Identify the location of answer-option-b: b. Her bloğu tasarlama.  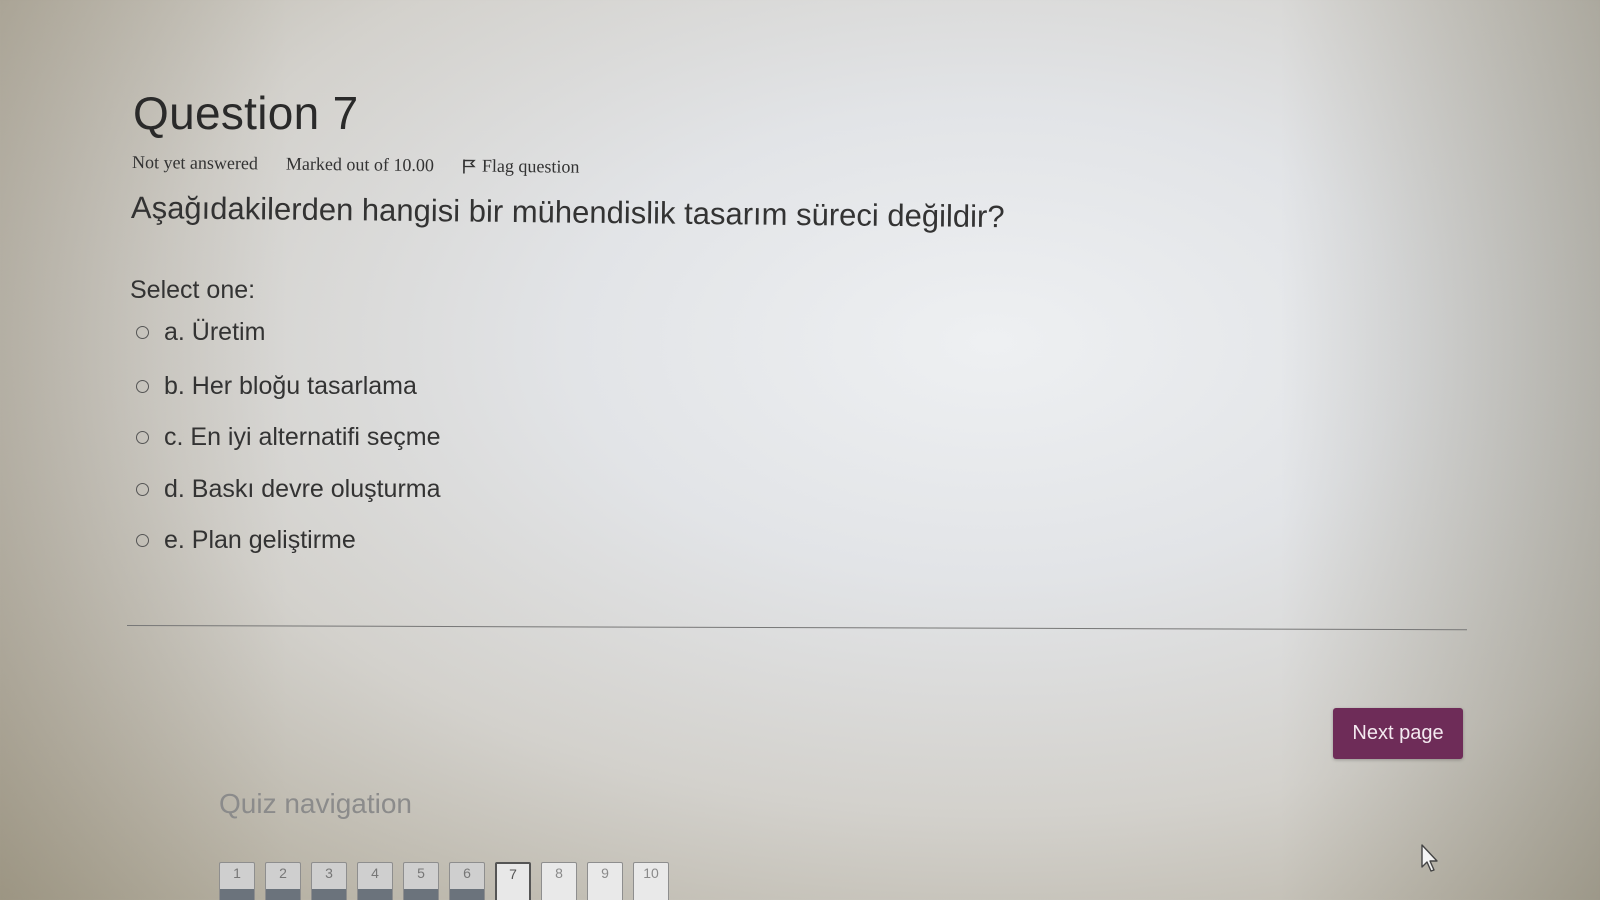
(276, 386).